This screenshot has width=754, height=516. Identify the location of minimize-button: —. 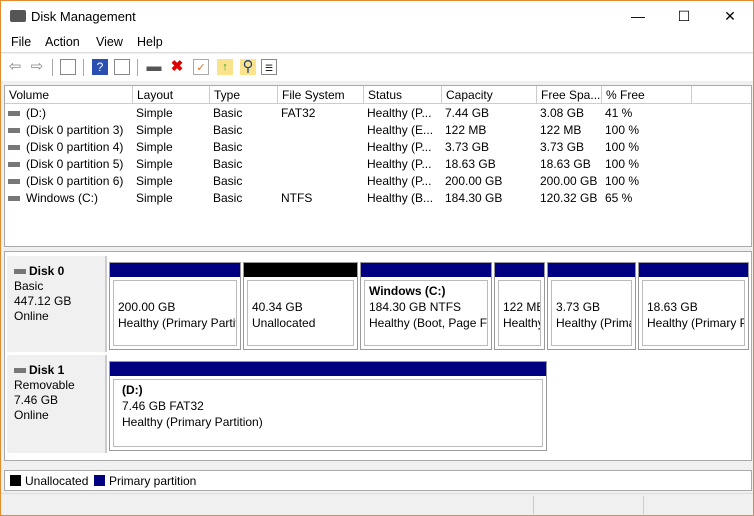
(638, 16).